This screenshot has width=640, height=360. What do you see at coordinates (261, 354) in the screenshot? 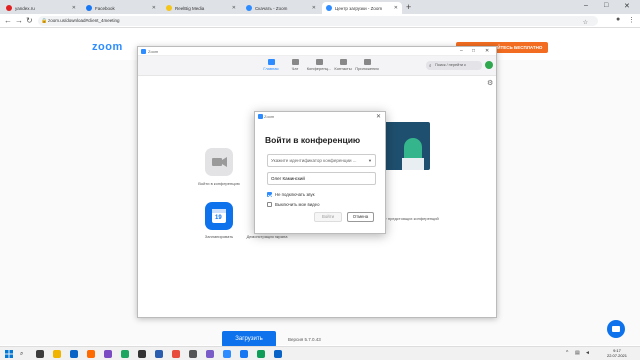
I see `chrome-icon` at bounding box center [261, 354].